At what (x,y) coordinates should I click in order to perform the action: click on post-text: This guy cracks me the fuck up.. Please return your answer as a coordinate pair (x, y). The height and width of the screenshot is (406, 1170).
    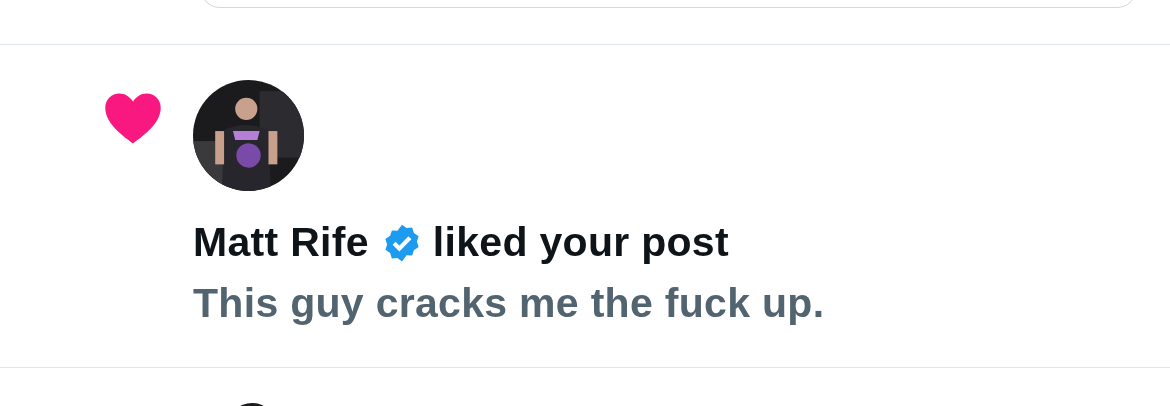
    Looking at the image, I should click on (509, 303).